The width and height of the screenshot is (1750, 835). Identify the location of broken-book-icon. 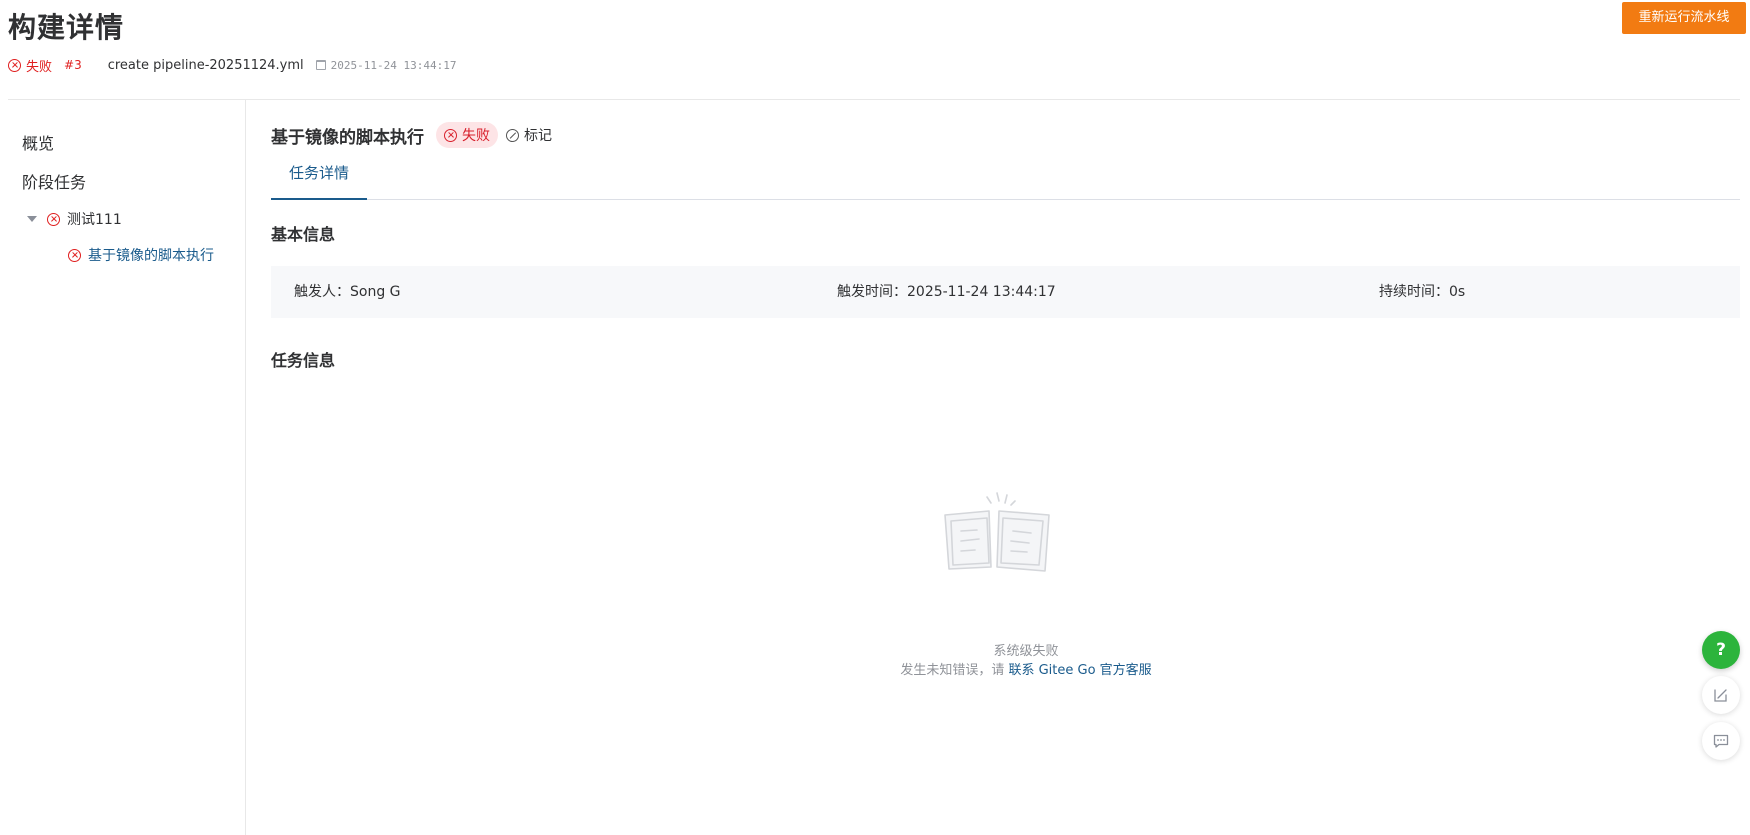
(997, 532).